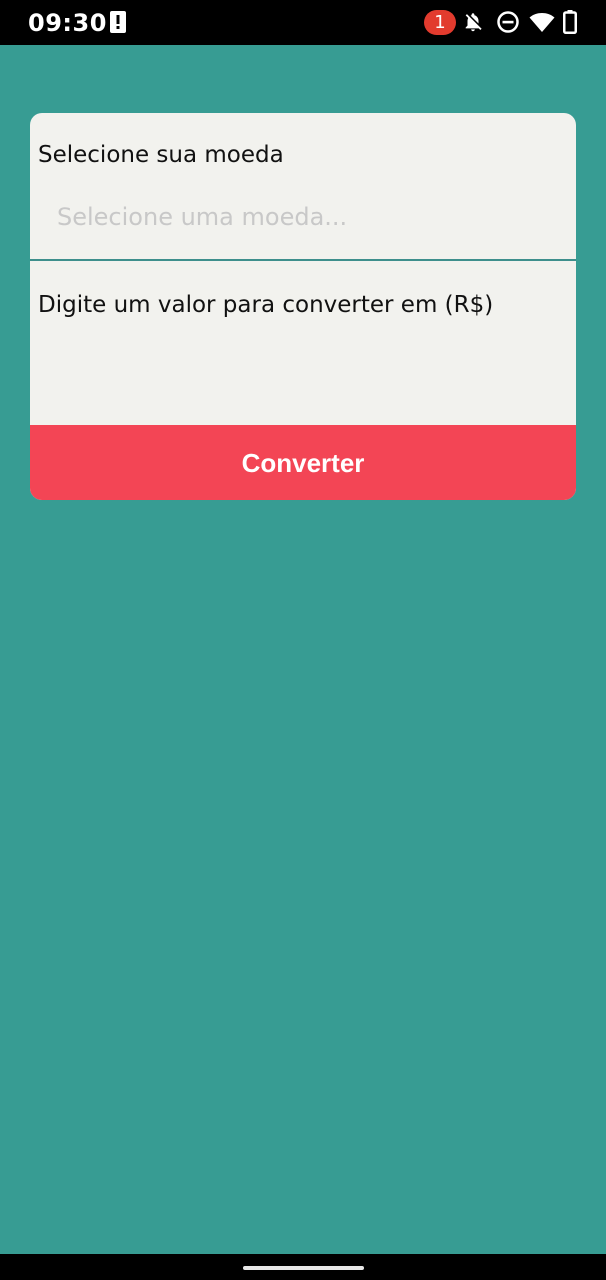 The width and height of the screenshot is (606, 1280). Describe the element at coordinates (67, 23) in the screenshot. I see `status-time: 09:30` at that location.